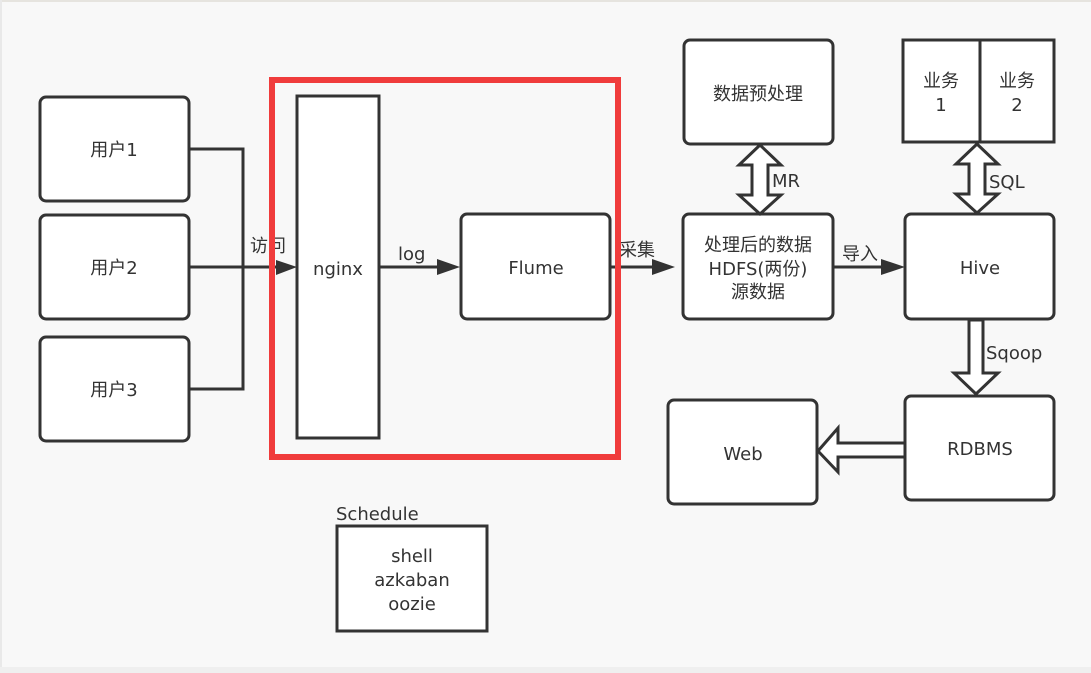  What do you see at coordinates (1014, 353) in the screenshot?
I see `edge-label-sqoop: Sqoop` at bounding box center [1014, 353].